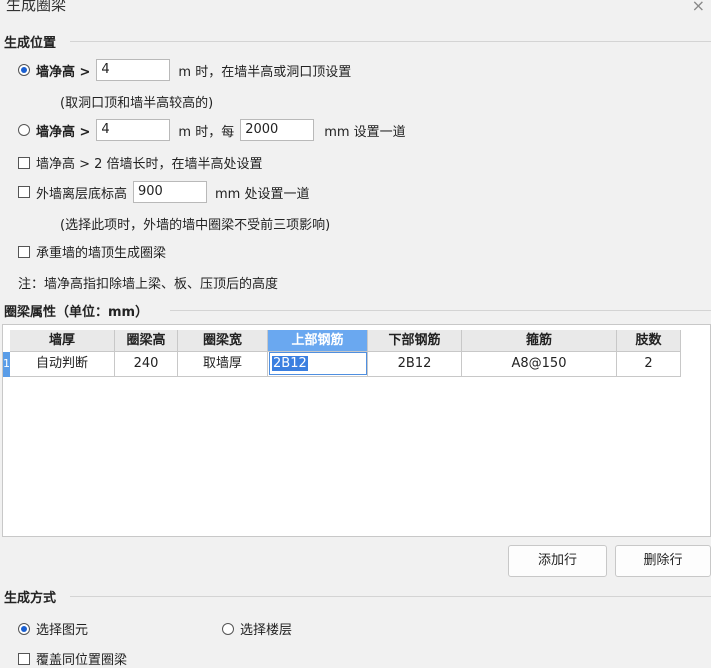 The width and height of the screenshot is (711, 668). What do you see at coordinates (539, 364) in the screenshot?
I see `cell-stirrup: A8@150` at bounding box center [539, 364].